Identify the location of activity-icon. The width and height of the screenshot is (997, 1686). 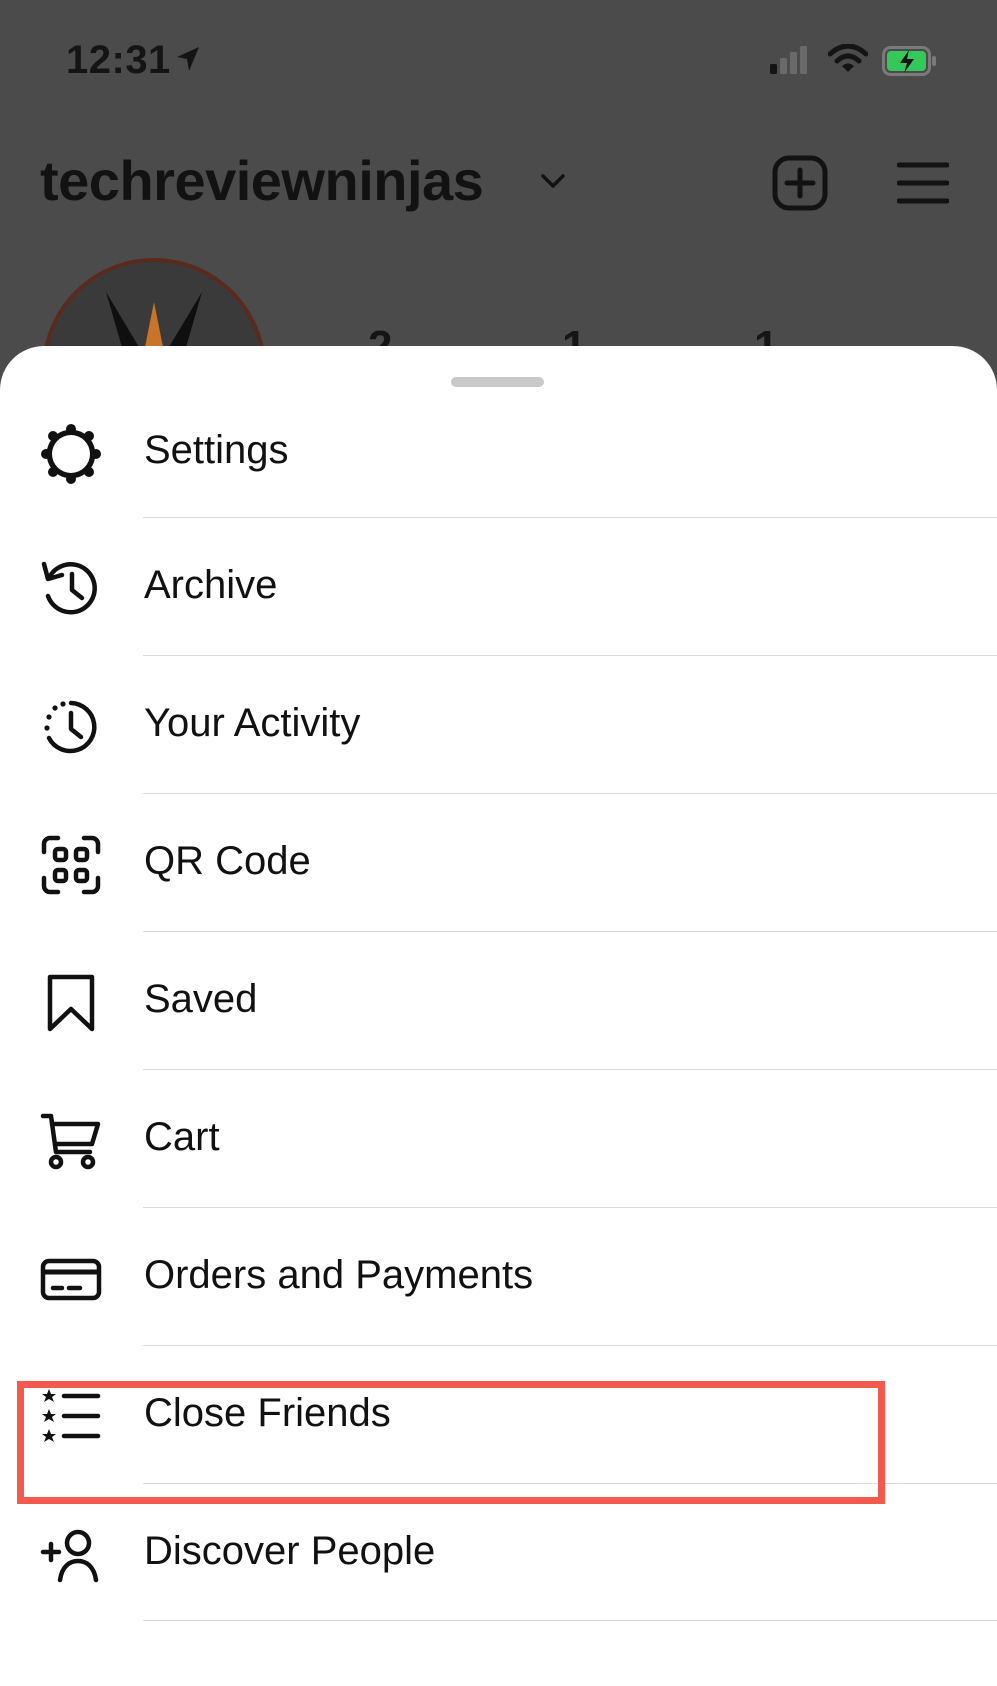
(70, 727).